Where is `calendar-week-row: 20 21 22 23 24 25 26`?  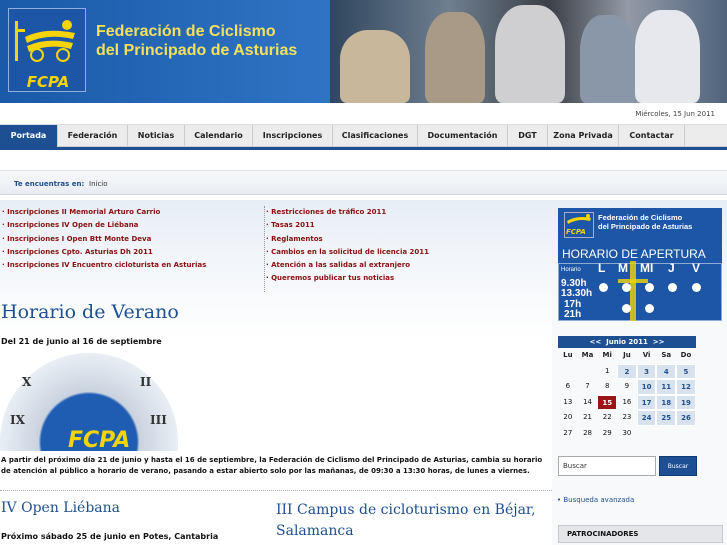
calendar-week-row: 20 21 22 23 24 25 26 is located at coordinates (627, 418).